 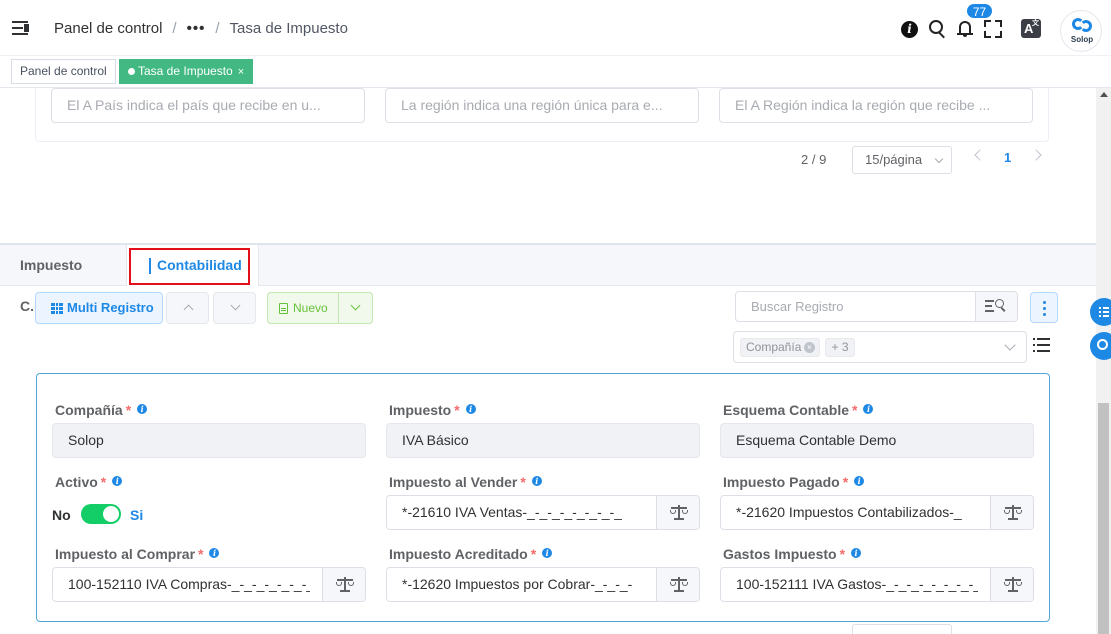 What do you see at coordinates (814, 159) in the screenshot?
I see `pagination-total: 2 / 9` at bounding box center [814, 159].